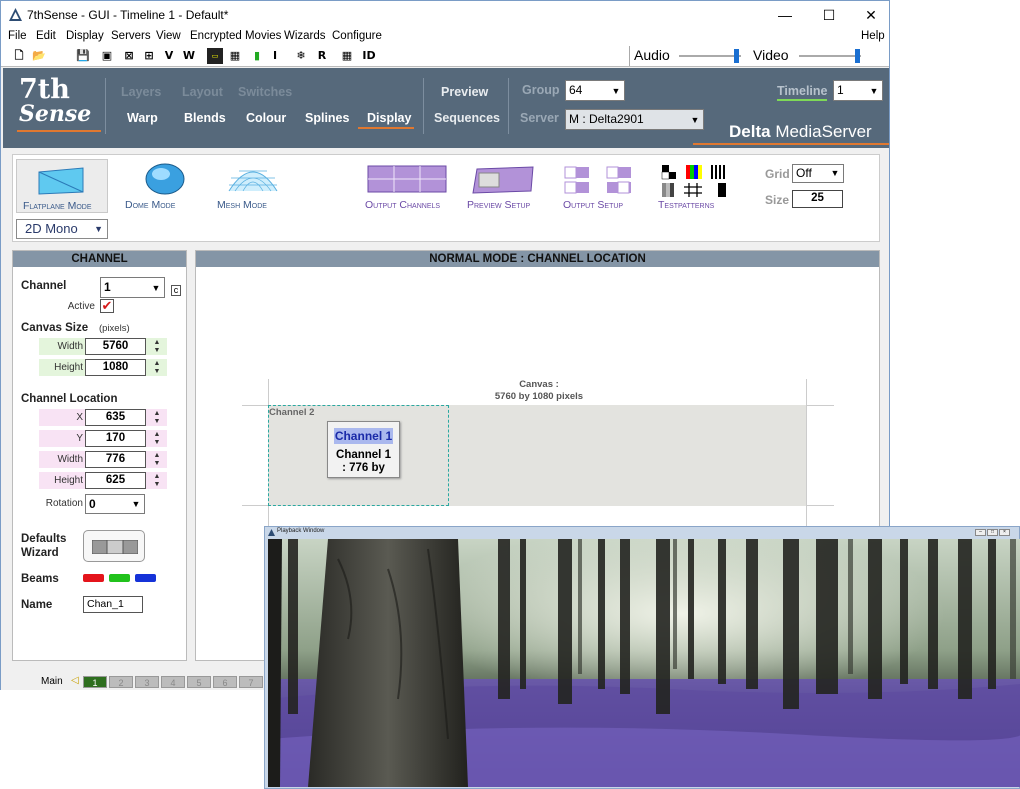 The width and height of the screenshot is (1020, 789). What do you see at coordinates (157, 460) in the screenshot?
I see `loc-width-spinner: ▲ ▼` at bounding box center [157, 460].